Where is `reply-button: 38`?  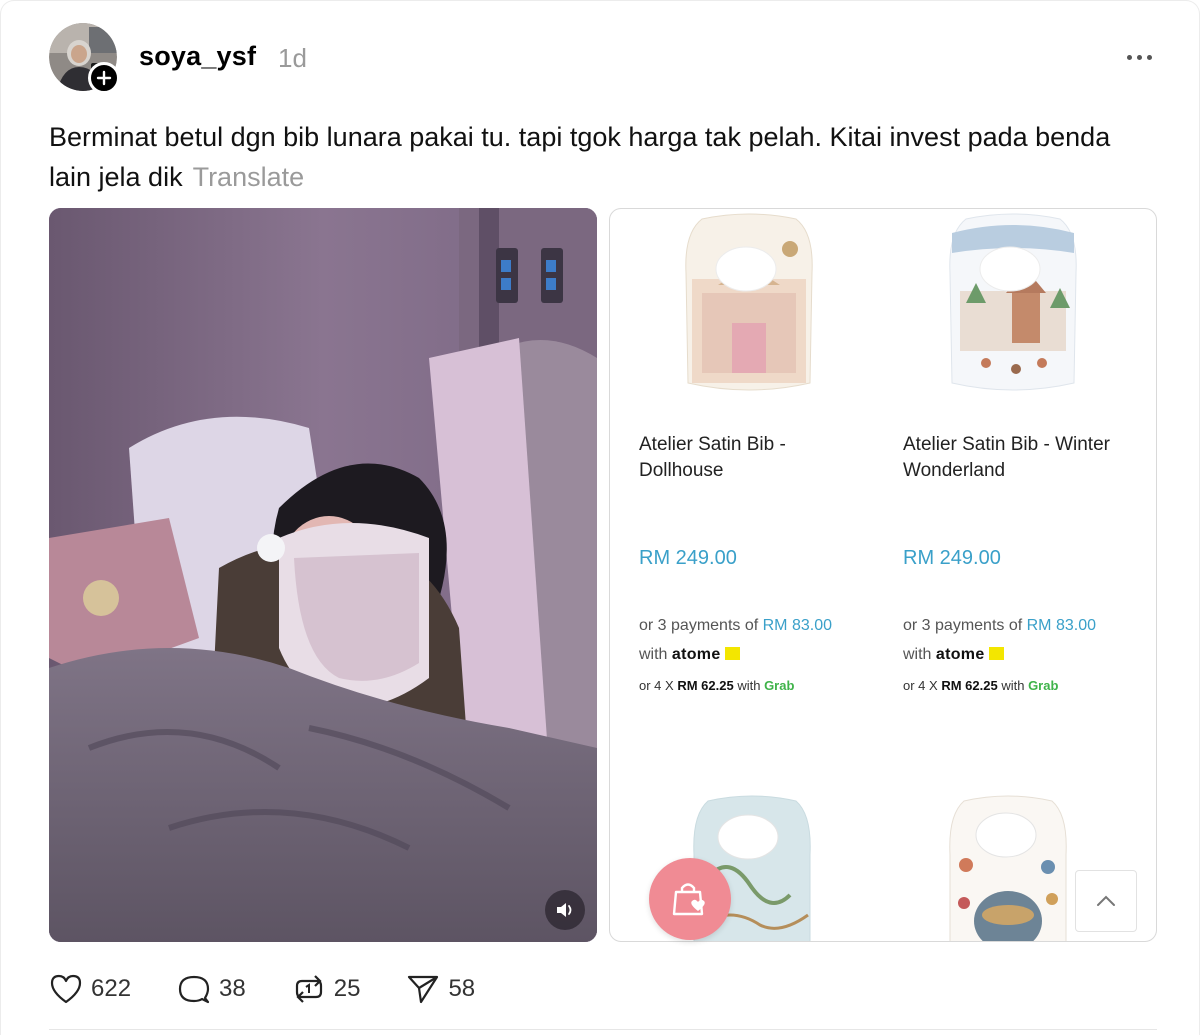
reply-button: 38 is located at coordinates (211, 989).